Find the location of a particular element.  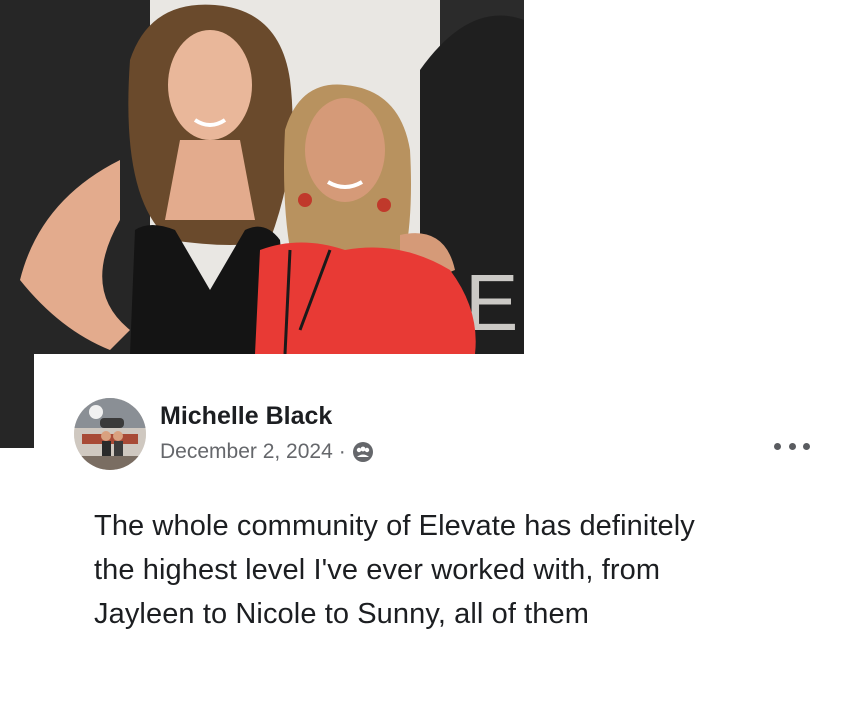

author-avatar is located at coordinates (110, 434).